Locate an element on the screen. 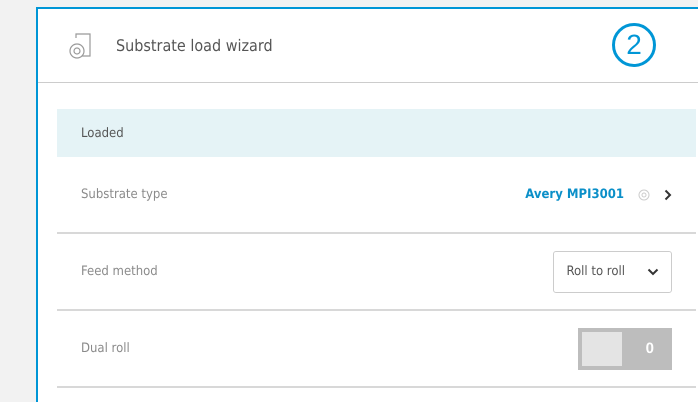  step-badge: 2 is located at coordinates (634, 45).